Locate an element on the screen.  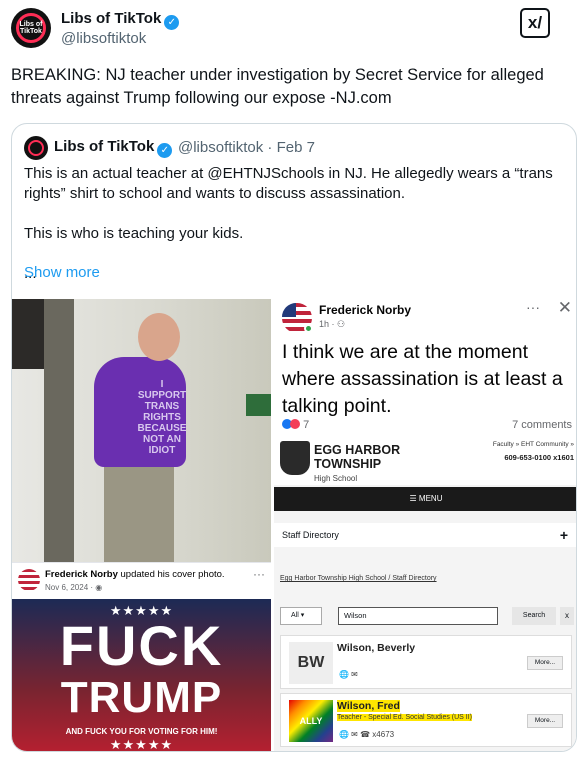
fb-comments: 7 comments is located at coordinates (542, 425).